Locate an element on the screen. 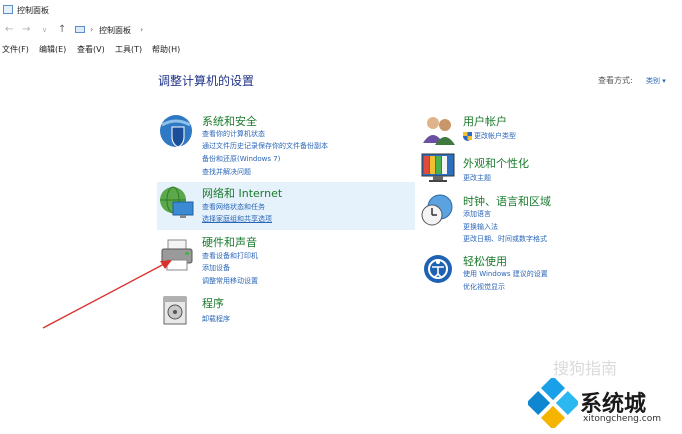 The height and width of the screenshot is (434, 682). xitongcheng-url: xitongcheng.com is located at coordinates (622, 419).